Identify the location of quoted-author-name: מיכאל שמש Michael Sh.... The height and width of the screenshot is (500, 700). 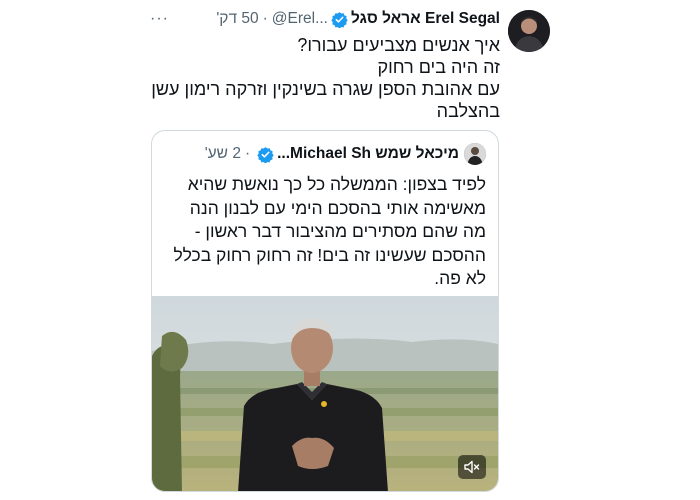
(368, 154).